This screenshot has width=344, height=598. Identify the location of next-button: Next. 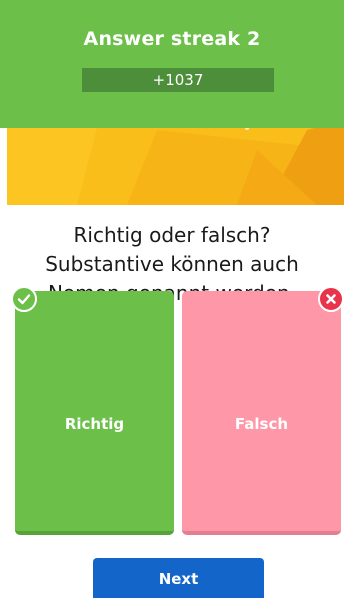
(178, 578).